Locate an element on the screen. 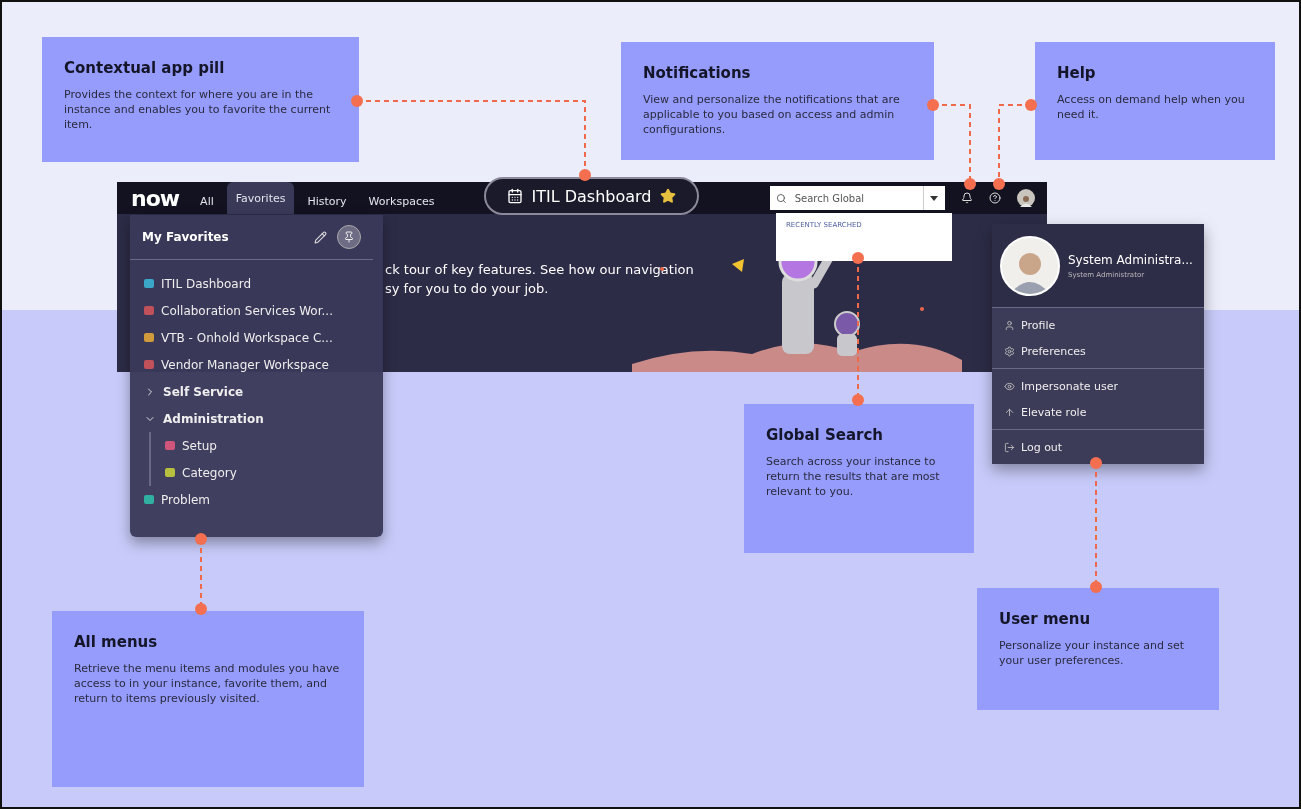 This screenshot has height=809, width=1301. logout-icon is located at coordinates (1009, 447).